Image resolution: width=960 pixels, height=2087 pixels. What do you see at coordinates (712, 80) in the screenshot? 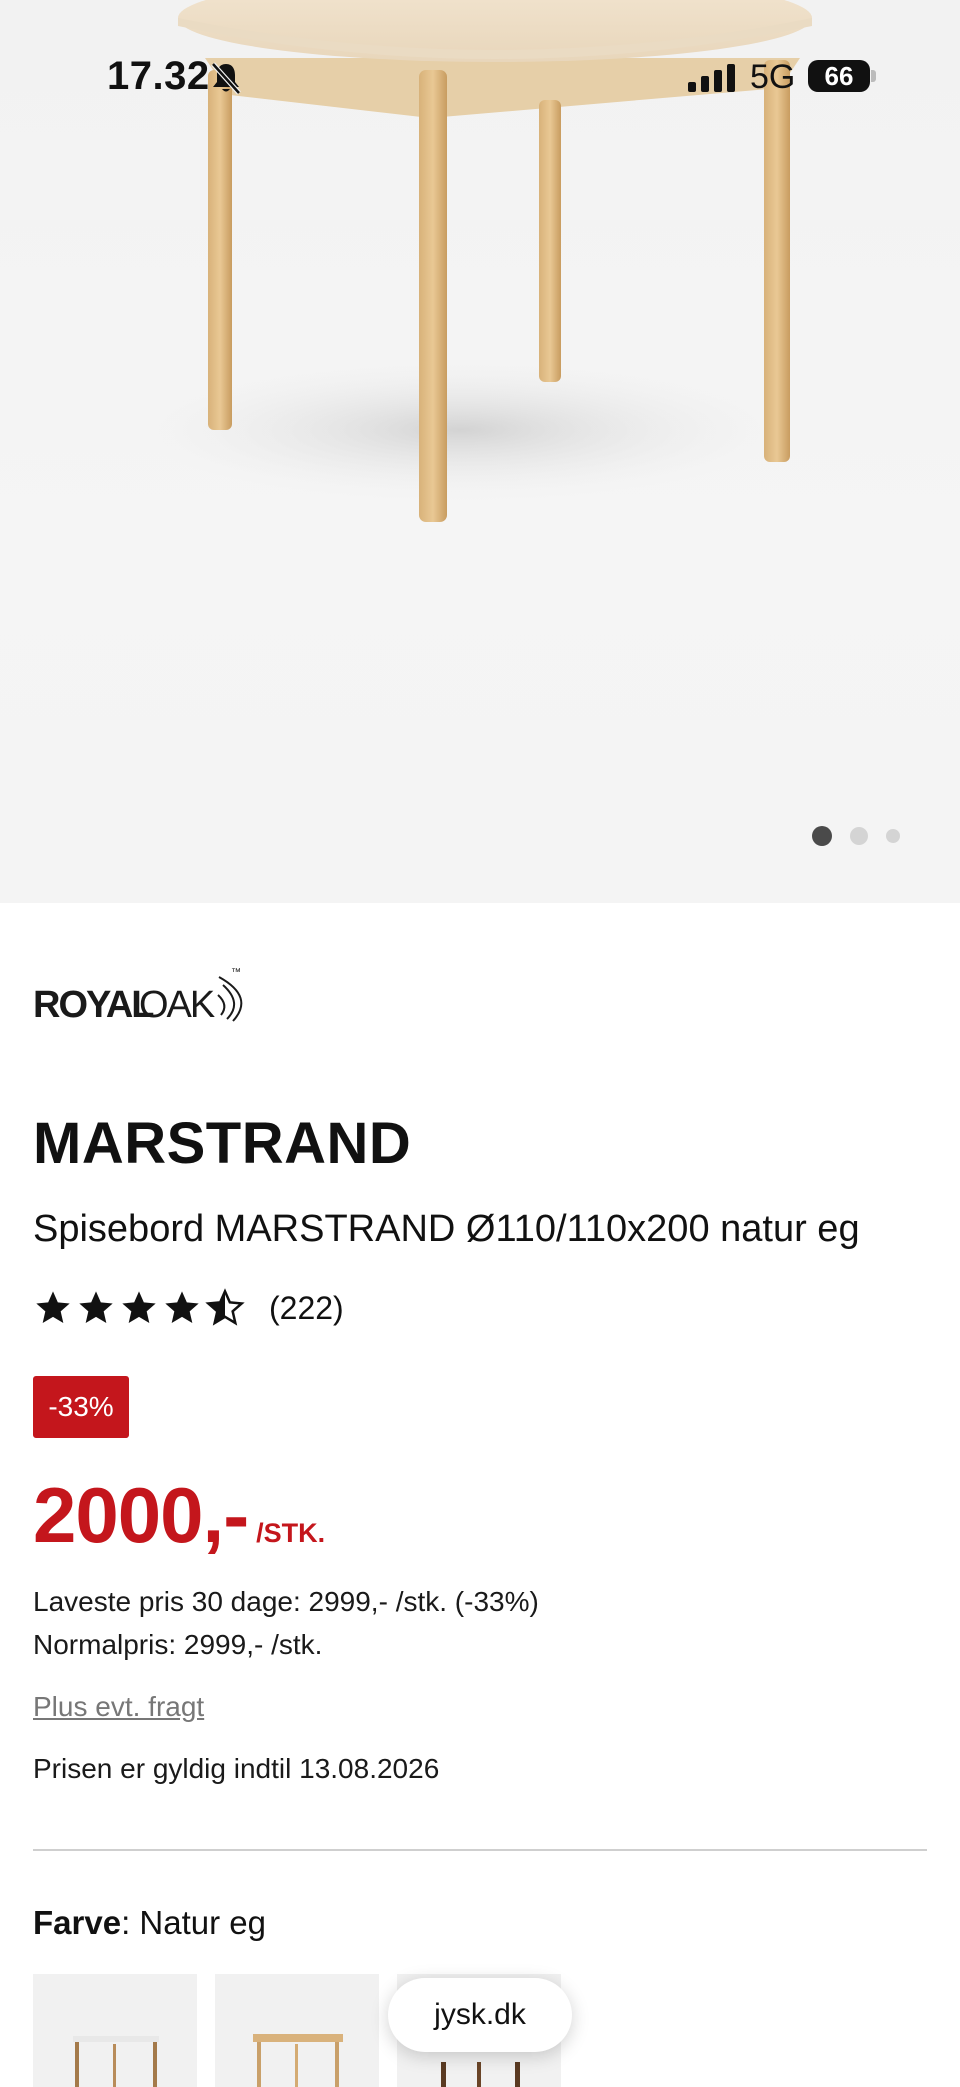
I see `cellular-signal-icon` at bounding box center [712, 80].